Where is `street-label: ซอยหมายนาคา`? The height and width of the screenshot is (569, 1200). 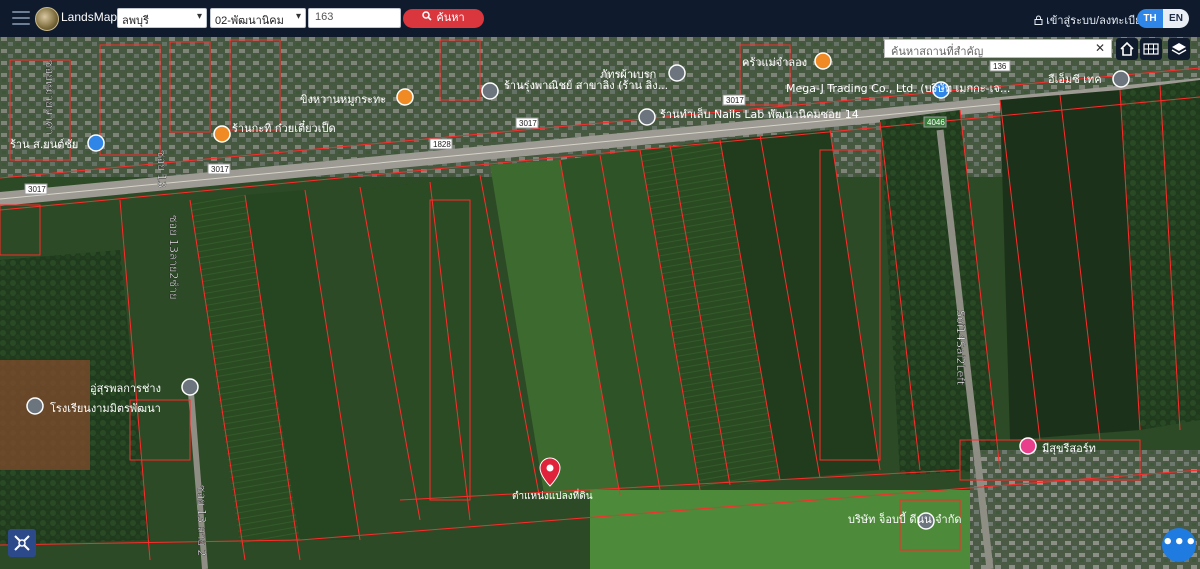
street-label: ซอยหมายนาคา is located at coordinates (49, 97).